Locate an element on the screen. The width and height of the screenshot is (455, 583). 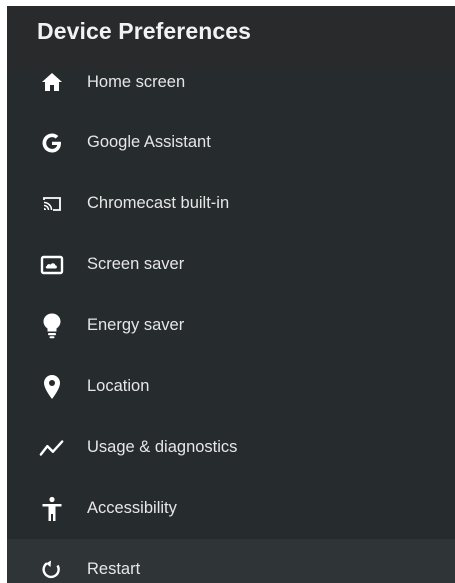
menu-item-label: Google Assistant is located at coordinates (149, 142).